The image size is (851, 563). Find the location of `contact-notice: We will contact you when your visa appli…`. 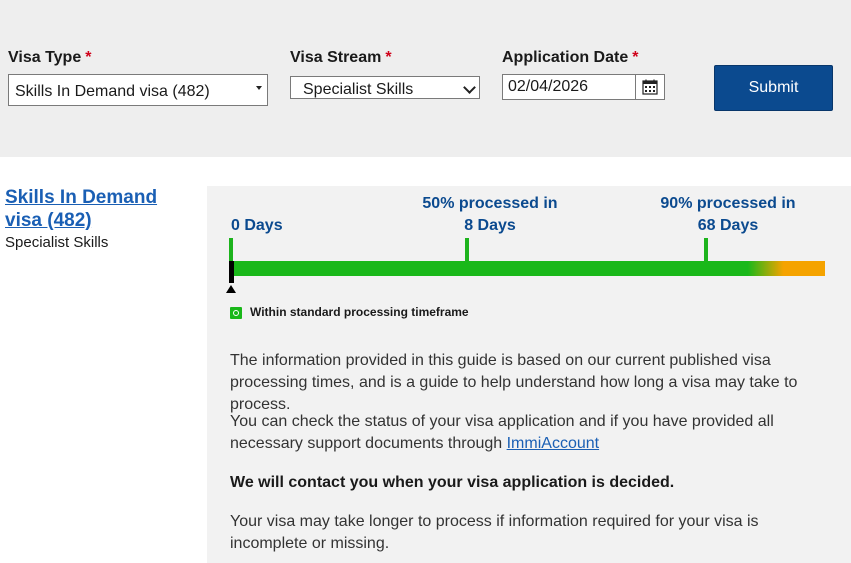

contact-notice: We will contact you when your visa appli… is located at coordinates (452, 482).